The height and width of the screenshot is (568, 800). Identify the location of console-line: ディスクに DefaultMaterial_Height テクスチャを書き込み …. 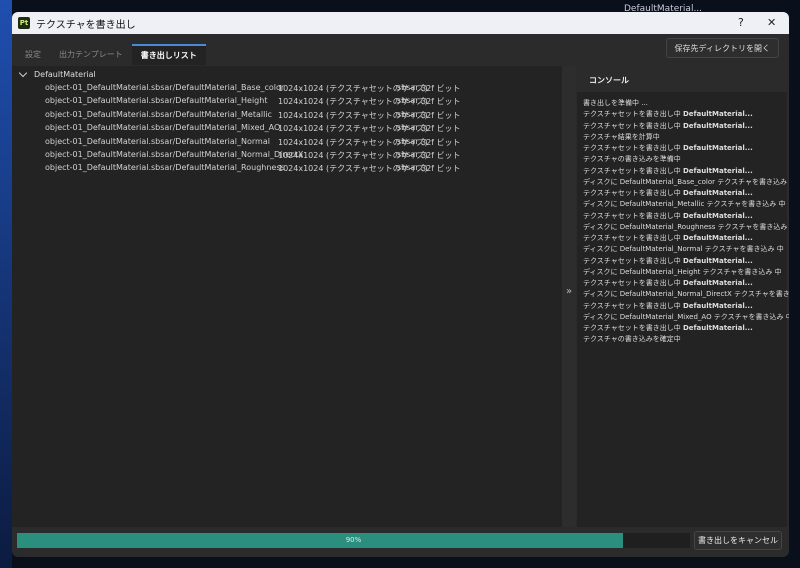
(682, 271).